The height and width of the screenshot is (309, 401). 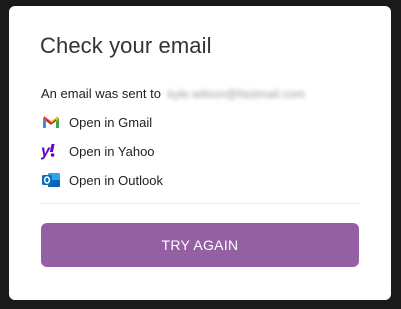 I want to click on svg-text: y, so click(x=46, y=151).